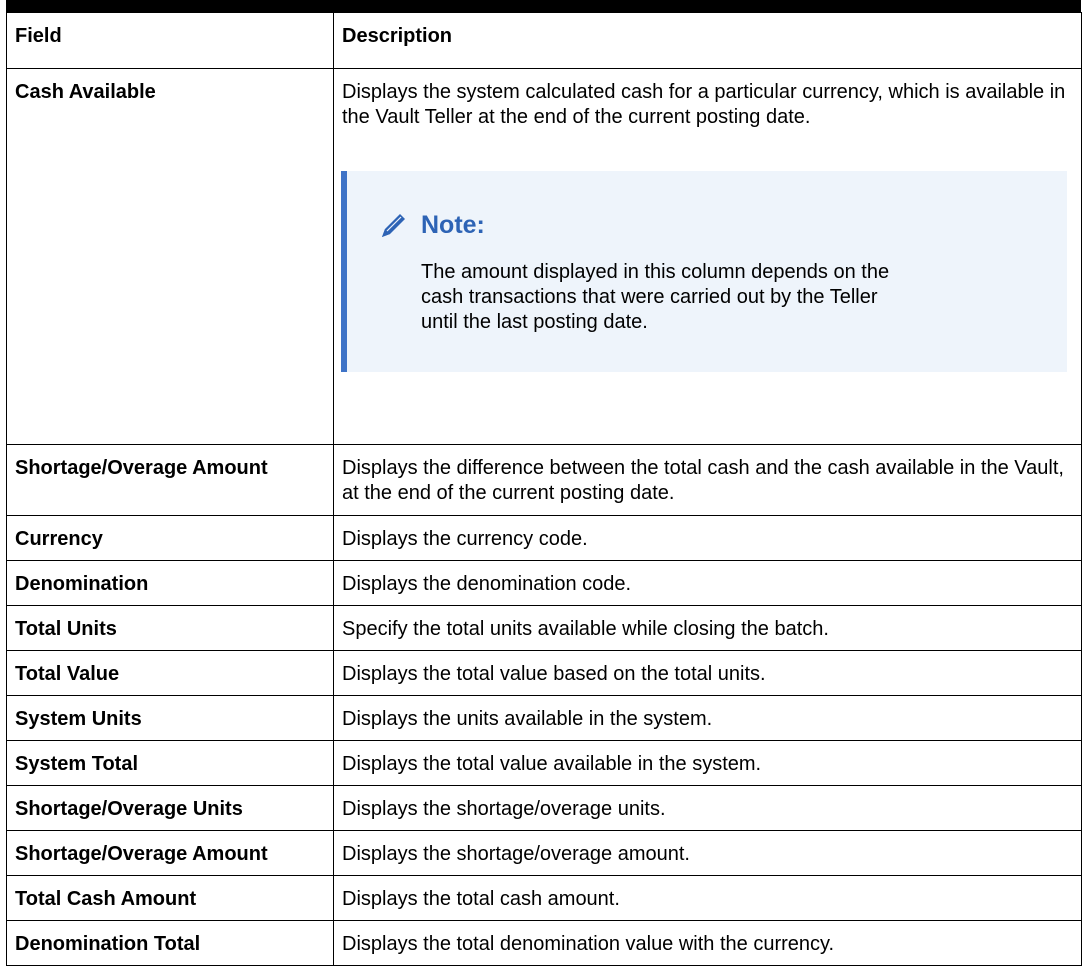  Describe the element at coordinates (707, 853) in the screenshot. I see `field-description: Displays the shortage/overage amount.` at that location.